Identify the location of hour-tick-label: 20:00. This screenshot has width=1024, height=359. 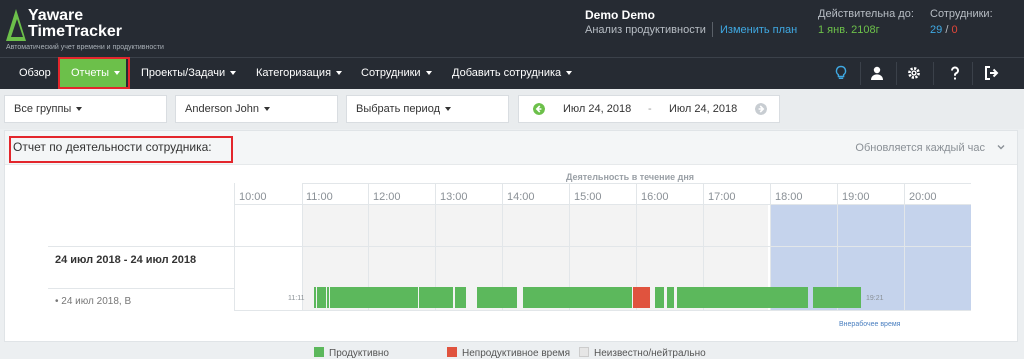
(923, 197).